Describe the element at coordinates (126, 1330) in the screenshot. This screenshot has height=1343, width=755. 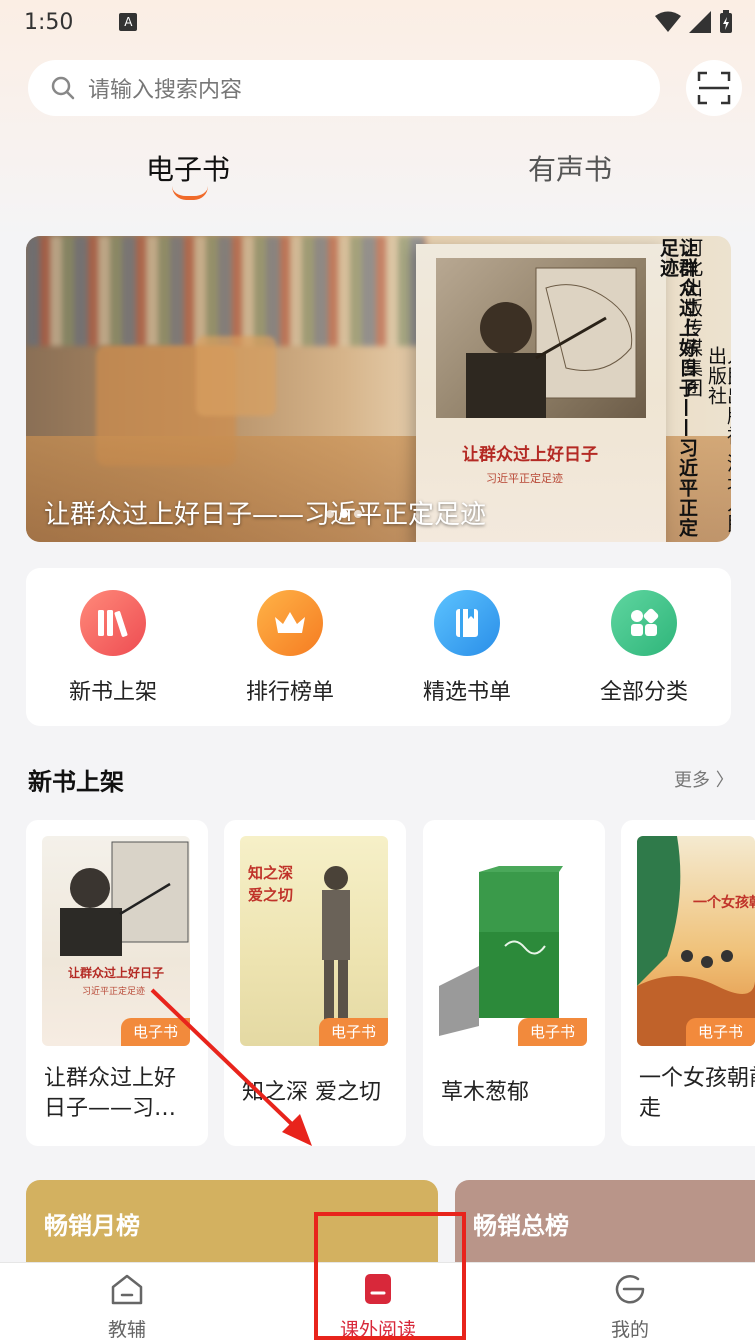
I see `nav-label: 教辅` at that location.